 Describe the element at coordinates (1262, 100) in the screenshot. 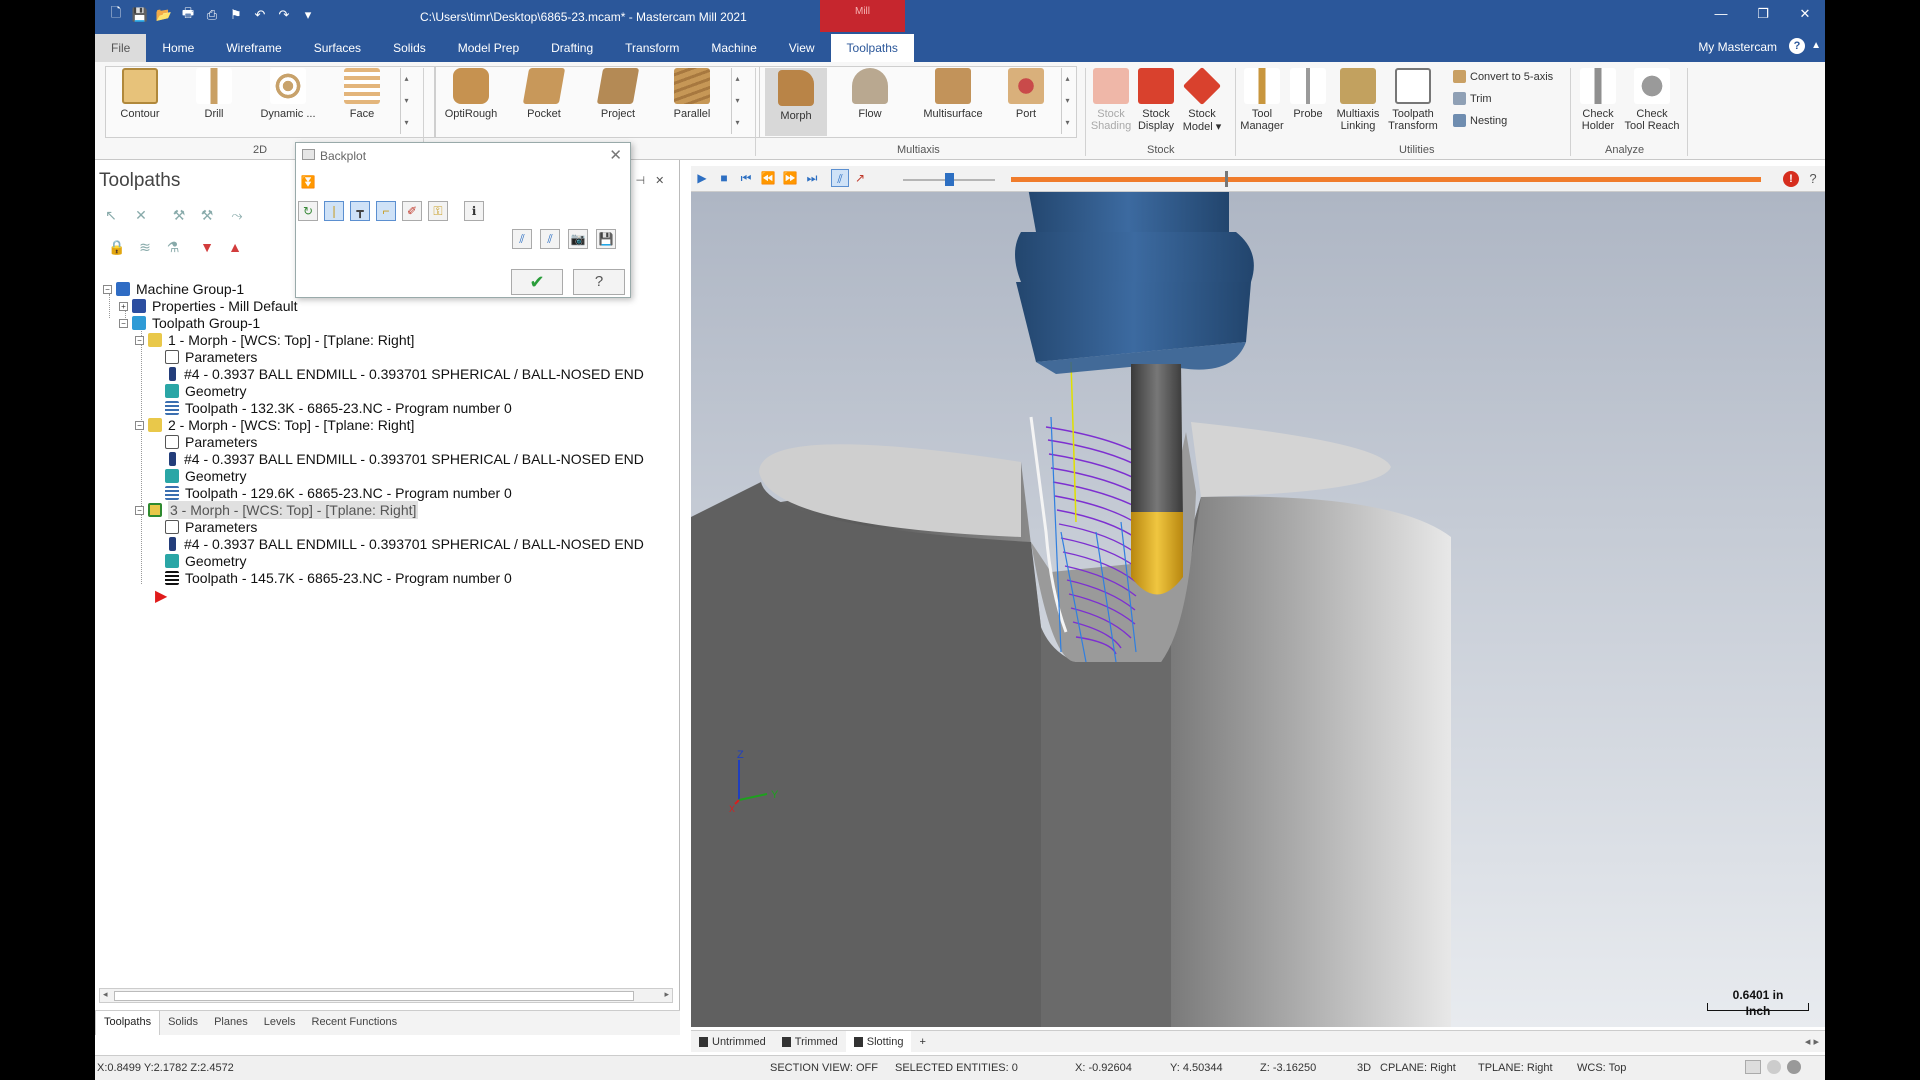

I see `tool-manager-button: Tool Manager` at that location.